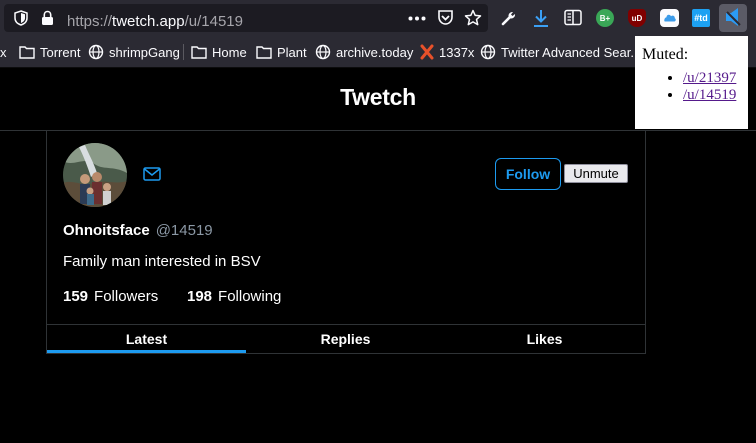  I want to click on bookmark-x: x, so click(3, 52).